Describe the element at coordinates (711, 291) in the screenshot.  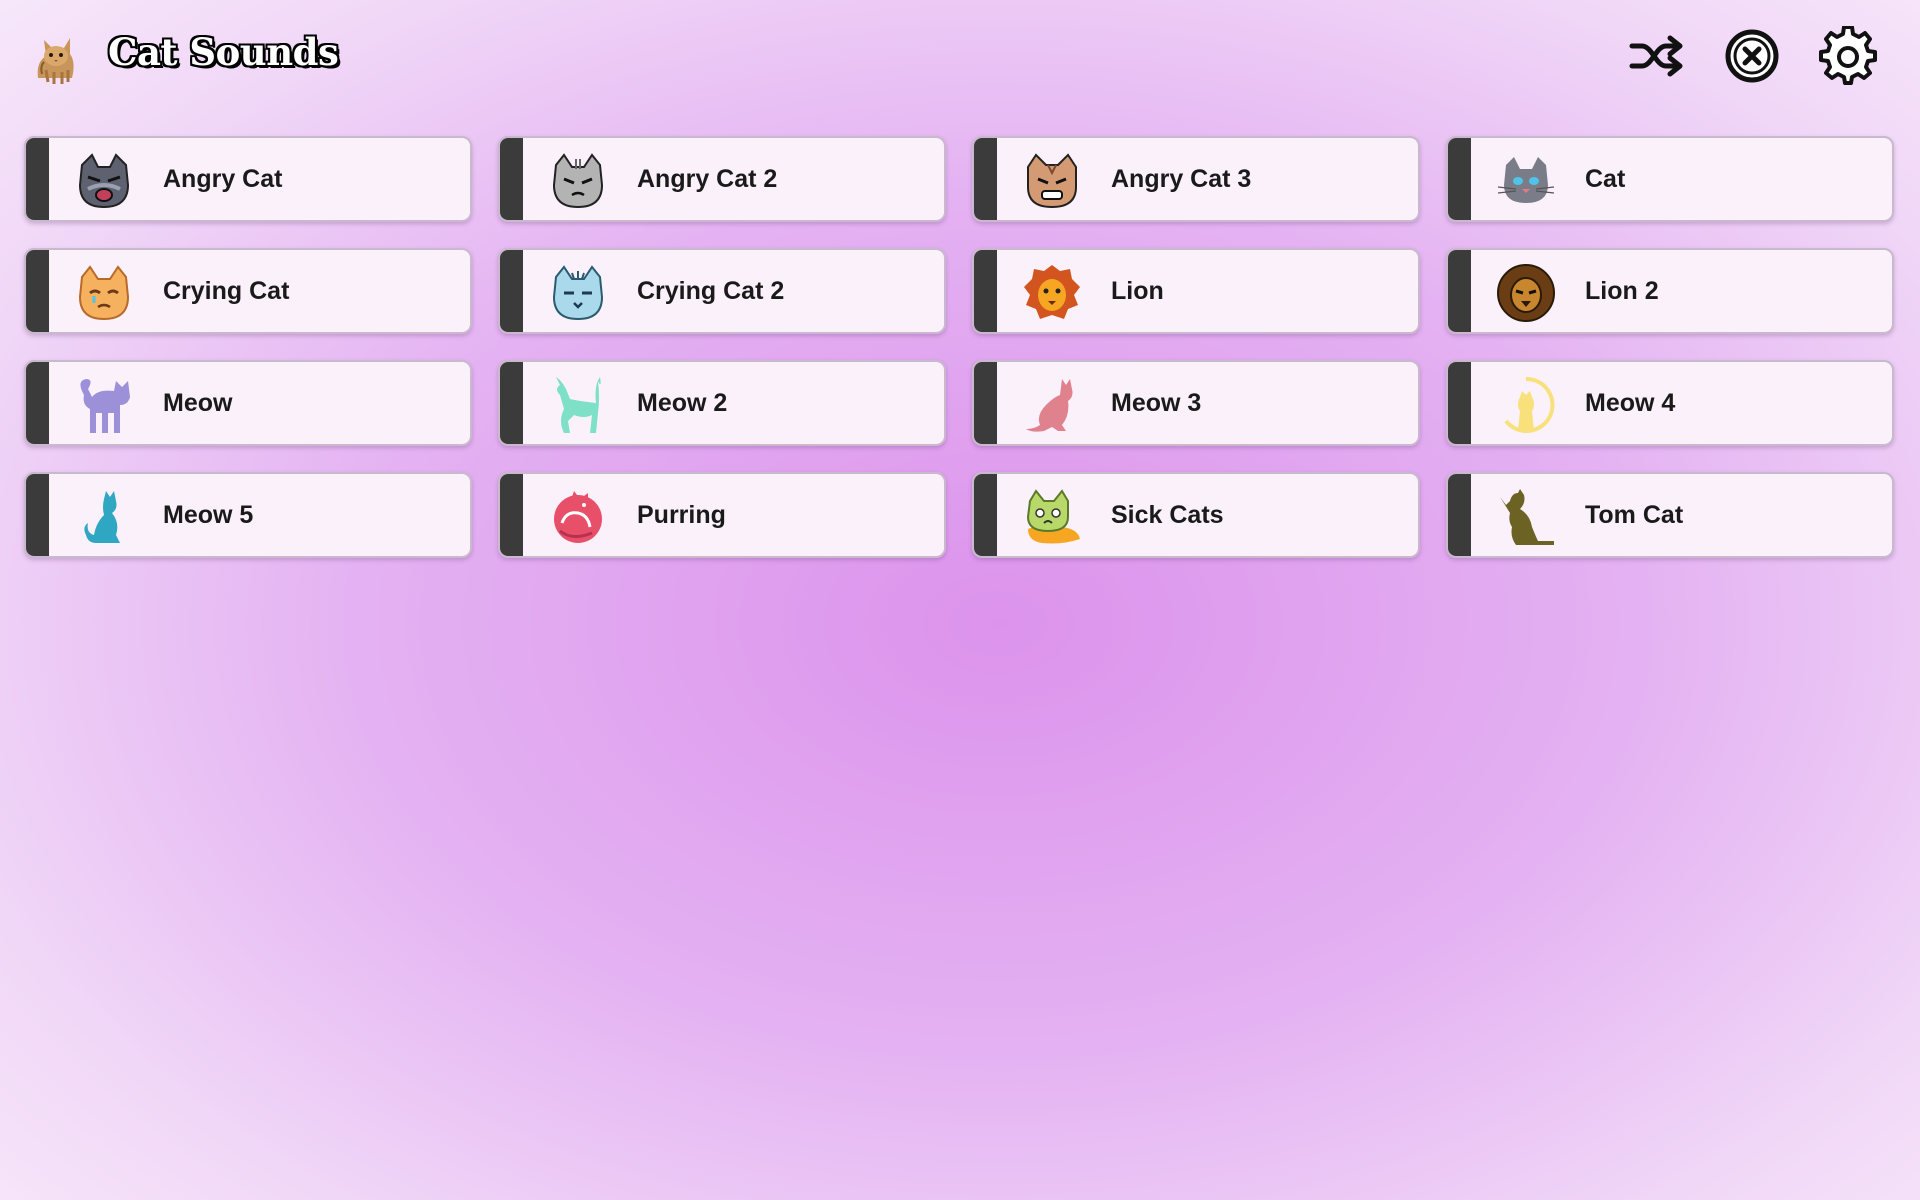
I see `sound-label: Crying Cat 2` at that location.